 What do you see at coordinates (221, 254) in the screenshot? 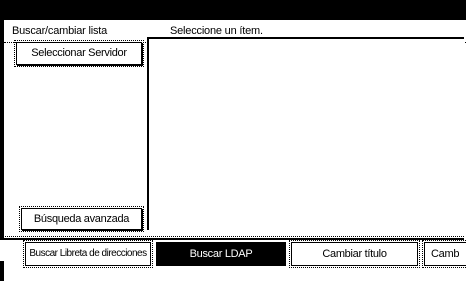
I see `tab-search-ldap: Buscar LDAP` at bounding box center [221, 254].